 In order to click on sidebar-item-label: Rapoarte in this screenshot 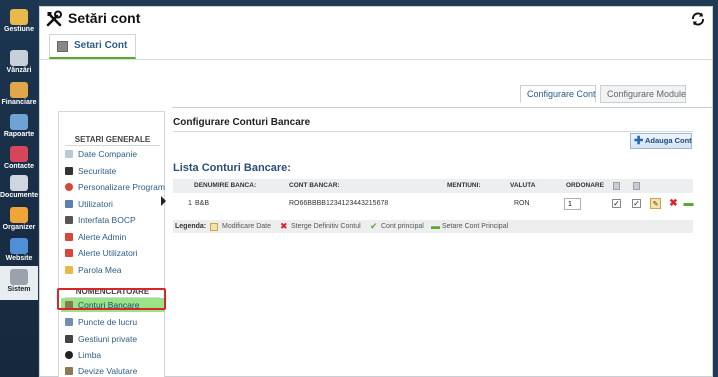, I will do `click(19, 134)`.